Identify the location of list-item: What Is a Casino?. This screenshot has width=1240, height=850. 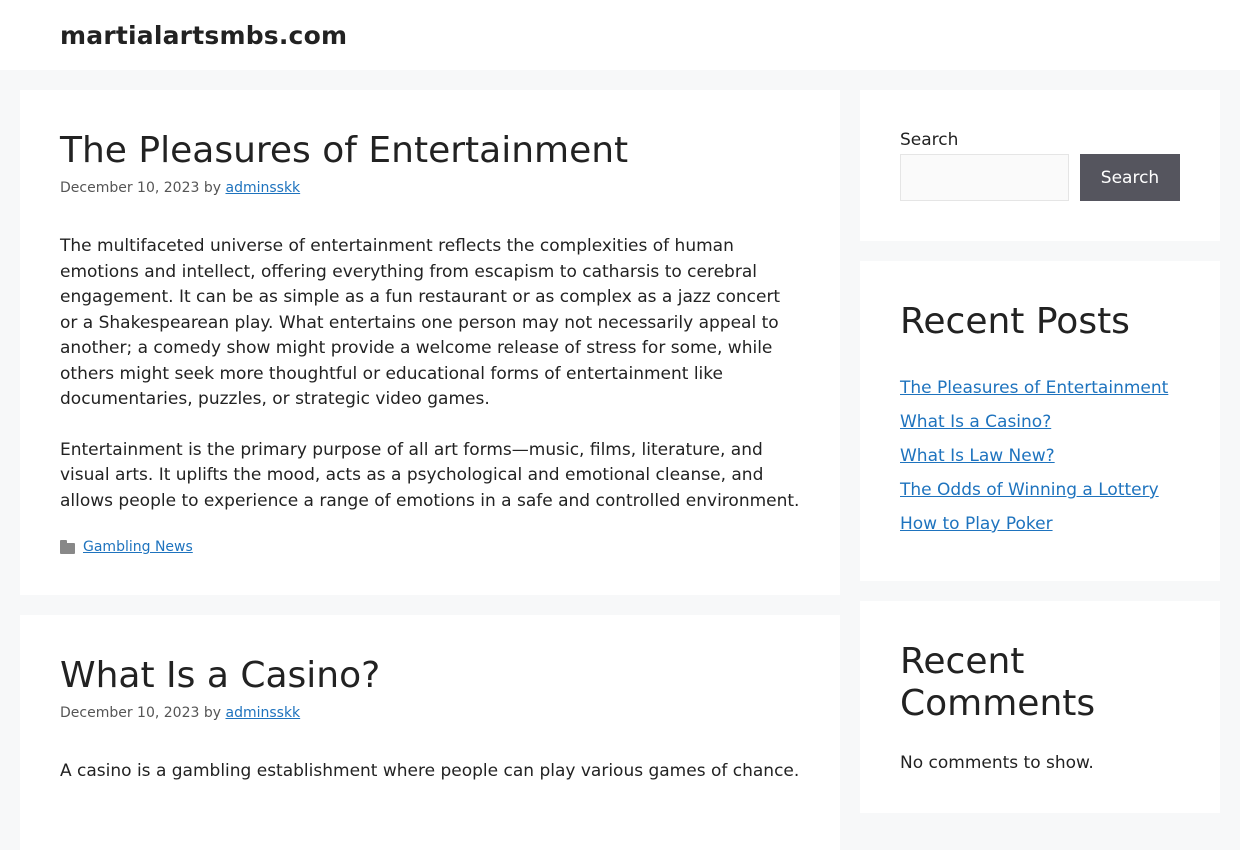
(1040, 422).